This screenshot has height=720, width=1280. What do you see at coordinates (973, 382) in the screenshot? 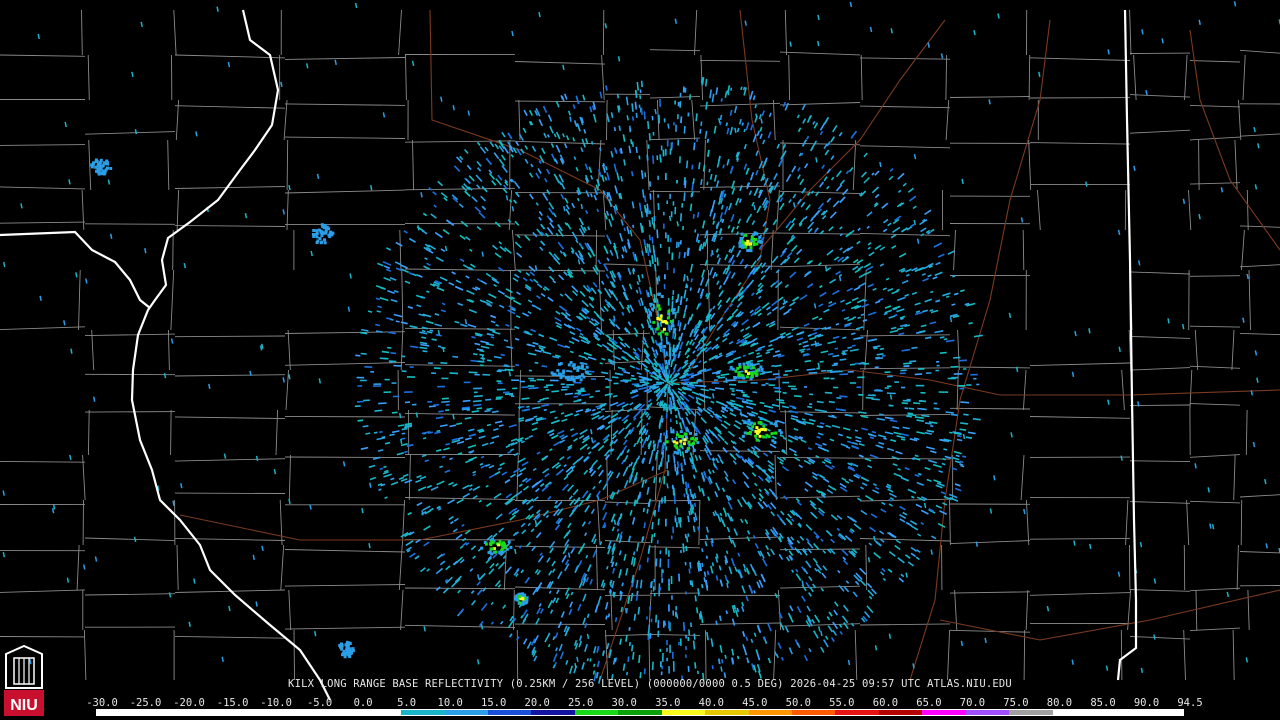
I see `highway-line` at bounding box center [973, 382].